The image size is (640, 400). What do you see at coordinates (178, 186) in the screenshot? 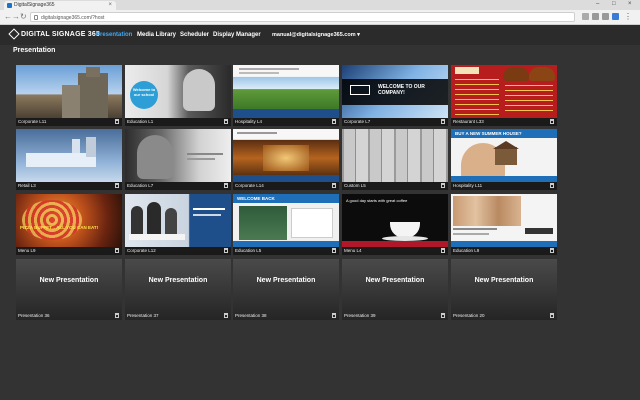
I see `tile-caption-bar: Education L7` at bounding box center [178, 186].